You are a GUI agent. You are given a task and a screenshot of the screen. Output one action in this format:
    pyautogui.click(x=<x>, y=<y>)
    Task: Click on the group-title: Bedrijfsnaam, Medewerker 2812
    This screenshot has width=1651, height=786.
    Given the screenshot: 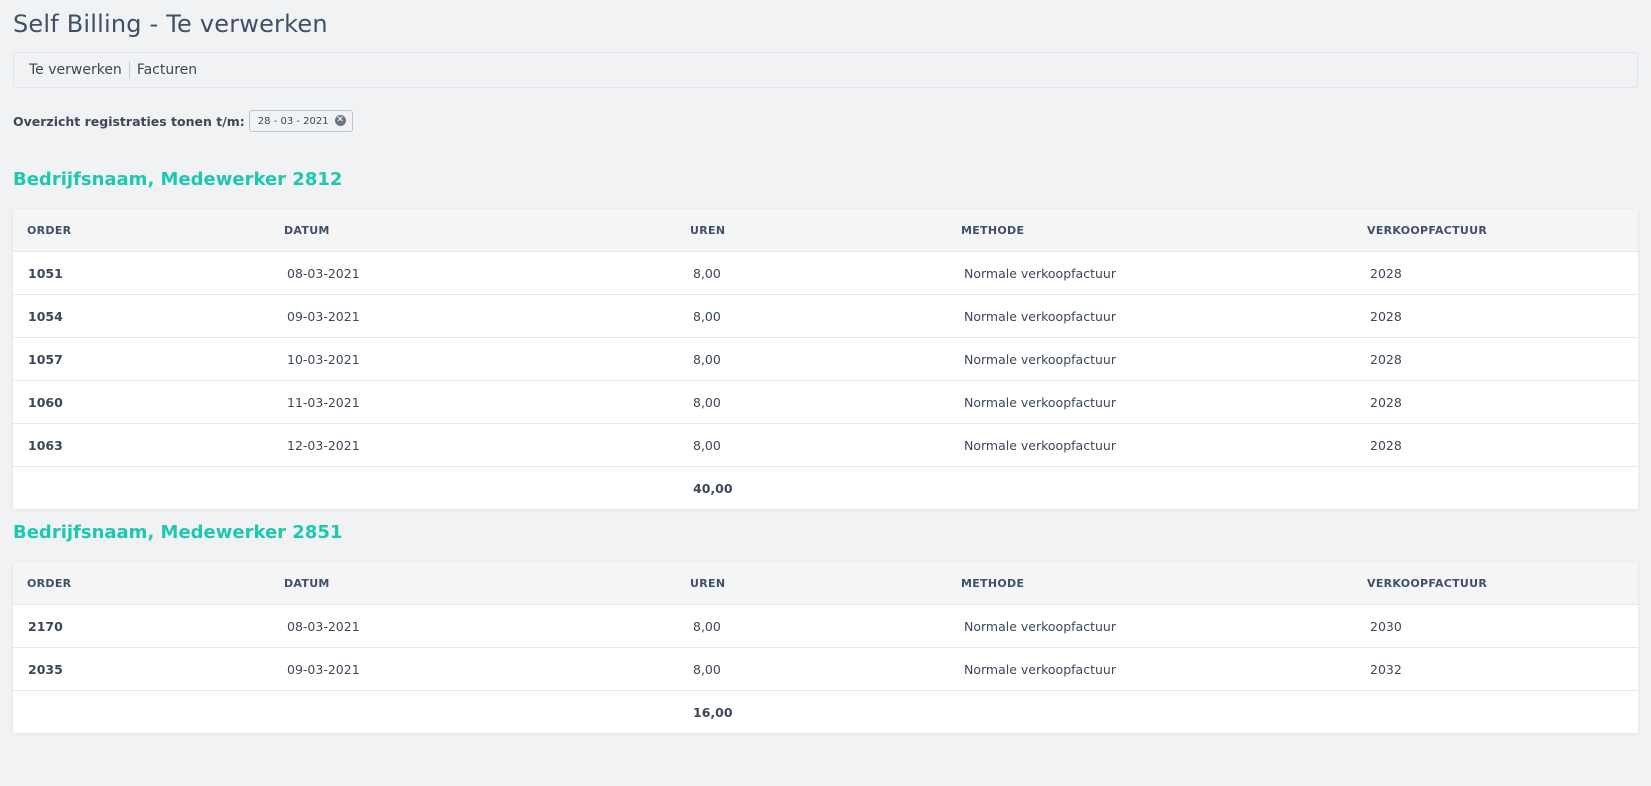 What is the action you would take?
    pyautogui.click(x=178, y=179)
    